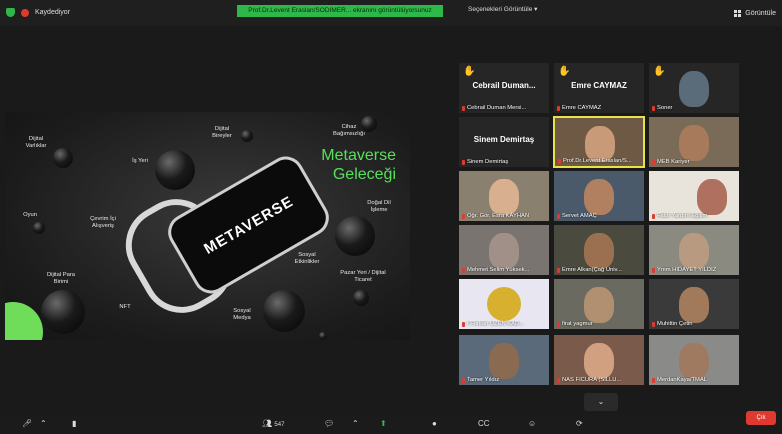  Describe the element at coordinates (125, 307) in the screenshot. I see `label-nft: NFT` at that location.